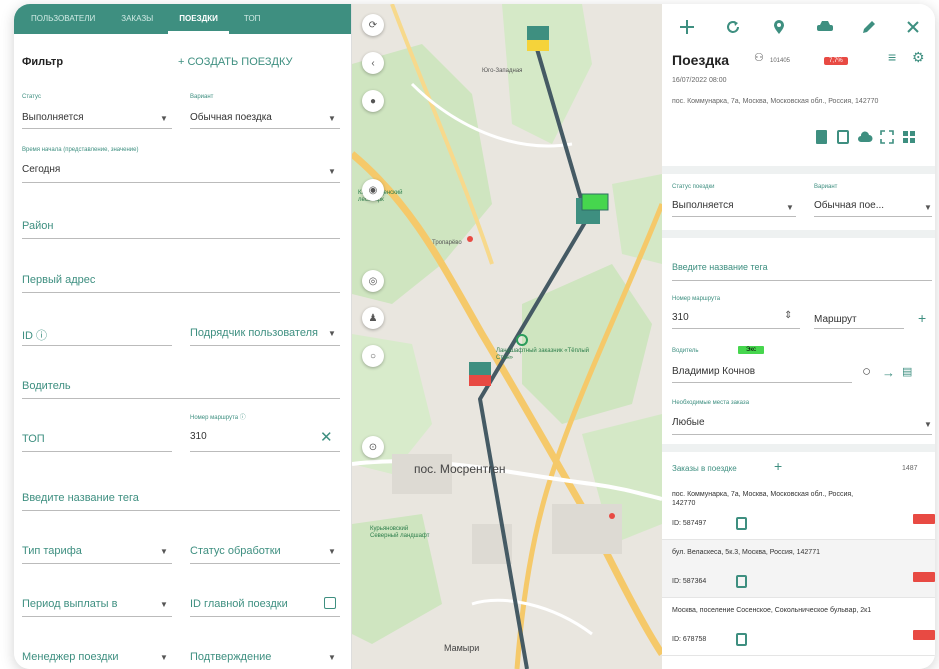  Describe the element at coordinates (326, 437) in the screenshot. I see `clear-icon: ✕` at that location.